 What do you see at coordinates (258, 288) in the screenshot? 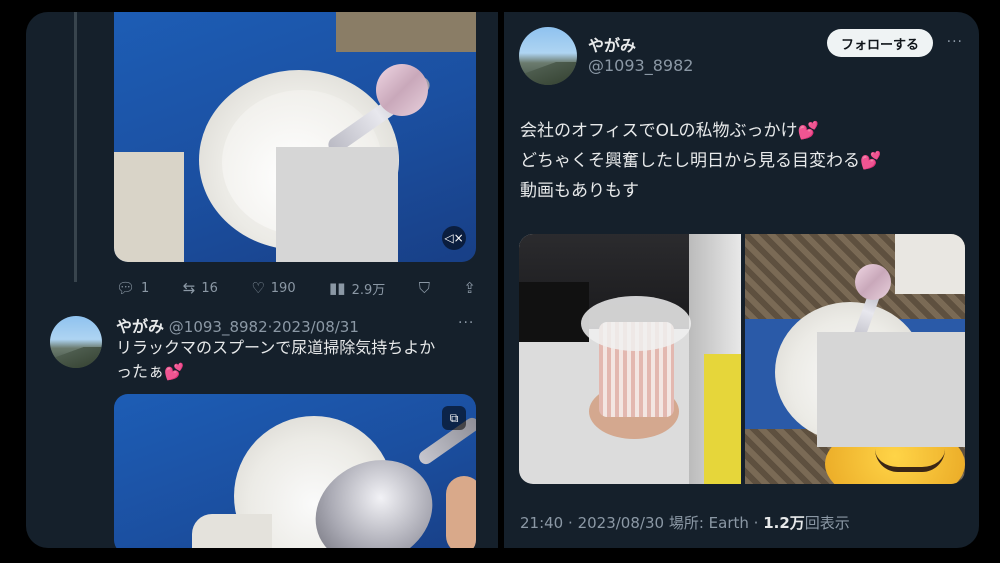
I see `heart-icon: ♡` at bounding box center [258, 288].